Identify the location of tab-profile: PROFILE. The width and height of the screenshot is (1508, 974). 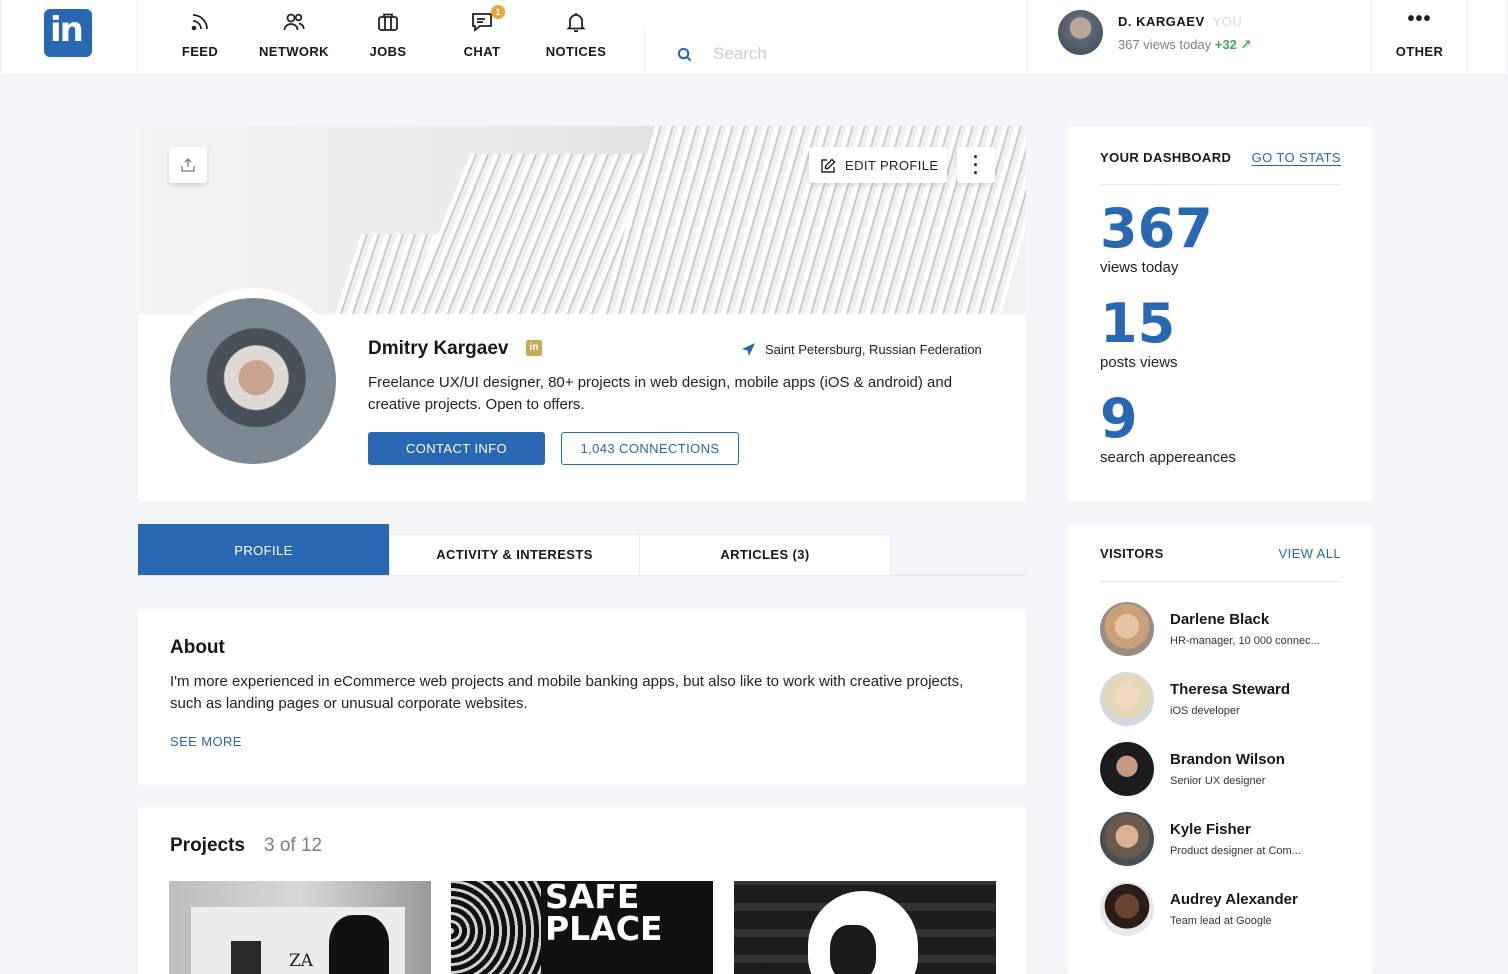
(263, 549).